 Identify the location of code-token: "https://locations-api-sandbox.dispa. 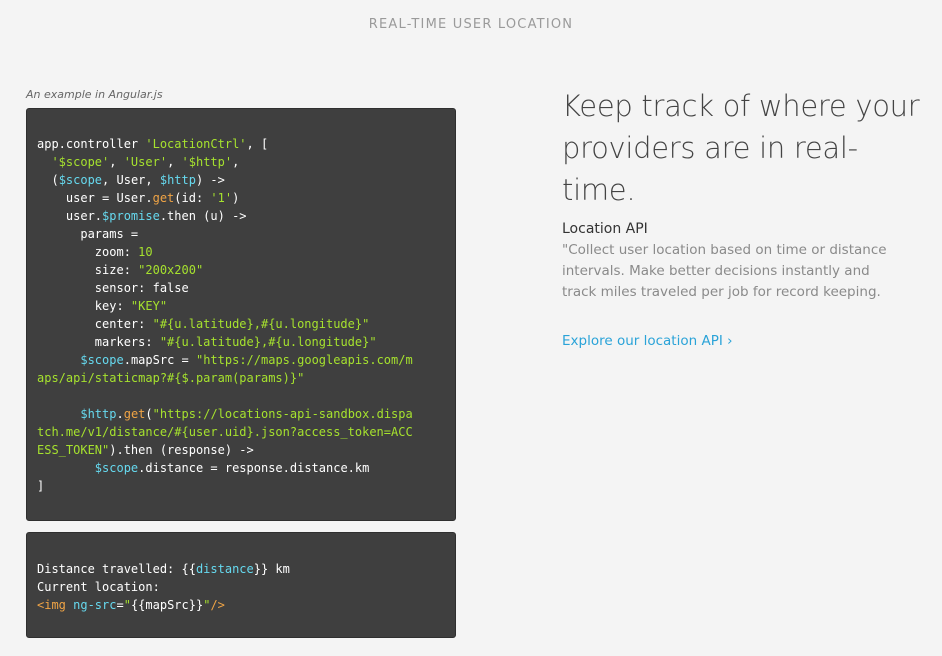
(282, 414).